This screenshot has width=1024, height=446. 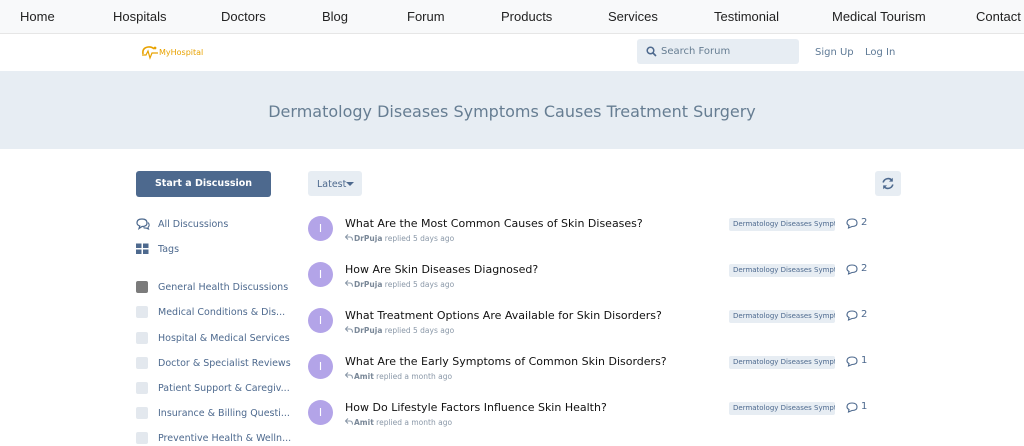 What do you see at coordinates (651, 51) in the screenshot?
I see `search-icon` at bounding box center [651, 51].